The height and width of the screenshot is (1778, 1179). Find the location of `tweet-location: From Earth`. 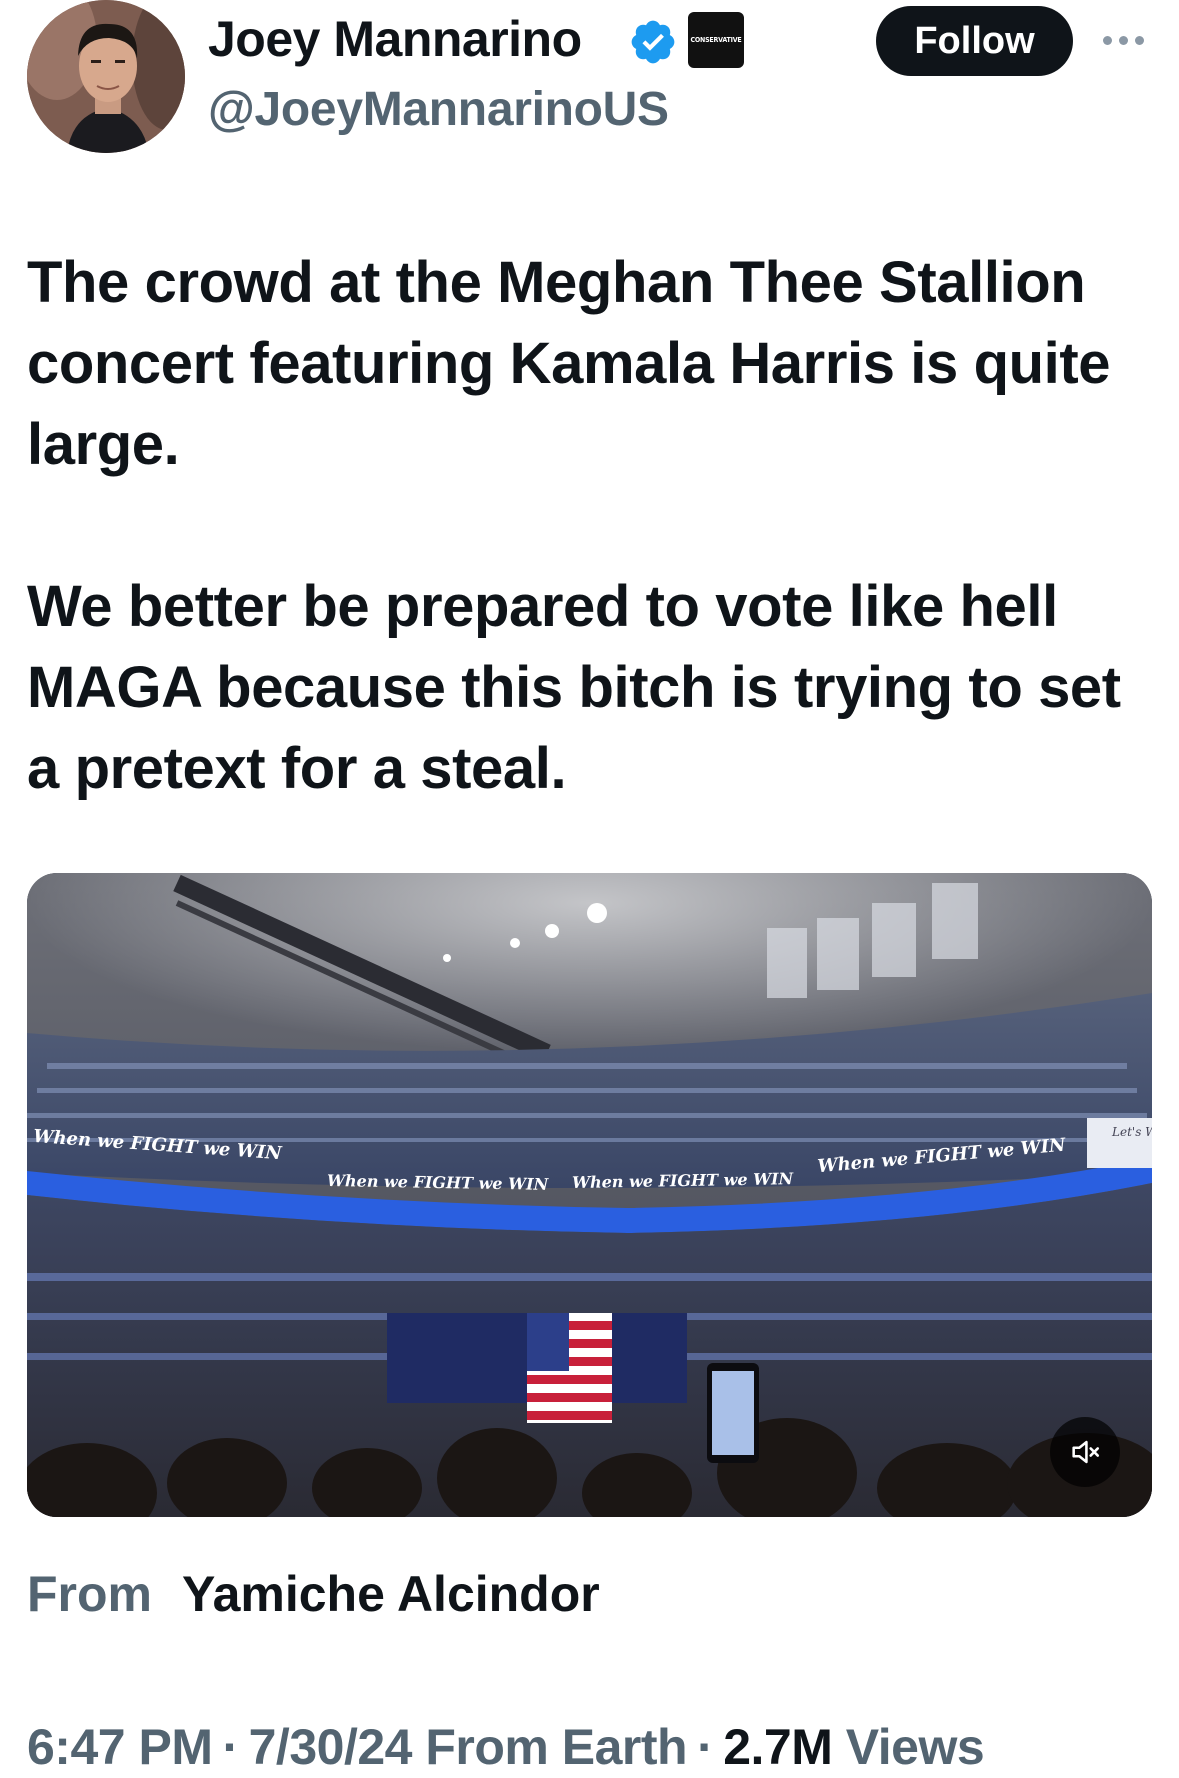

tweet-location: From Earth is located at coordinates (556, 1747).